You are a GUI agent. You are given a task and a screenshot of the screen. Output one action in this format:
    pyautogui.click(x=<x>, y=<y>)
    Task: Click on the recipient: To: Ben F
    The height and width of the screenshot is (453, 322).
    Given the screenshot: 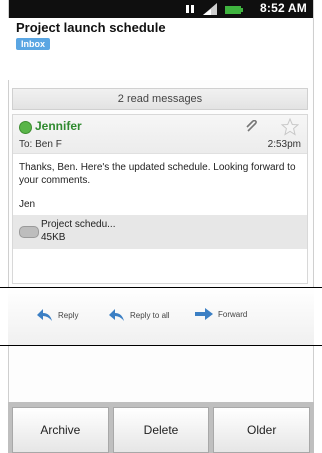 What is the action you would take?
    pyautogui.click(x=40, y=144)
    